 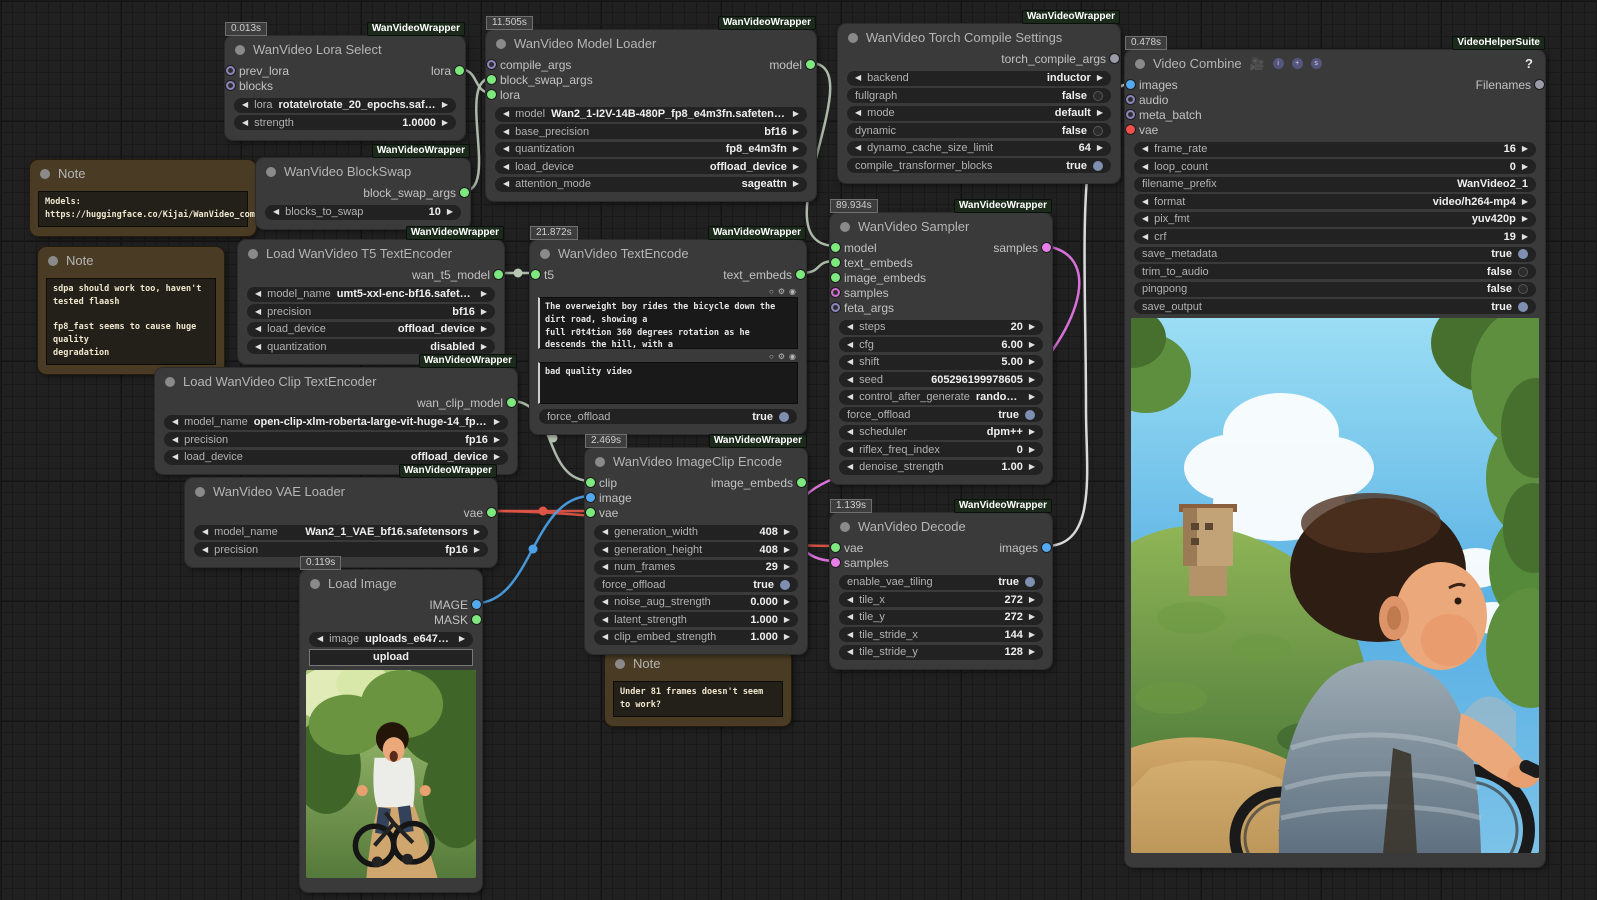 What do you see at coordinates (651, 184) in the screenshot?
I see `attention-mode-widget: ◀ attention_mode sageattn ▶` at bounding box center [651, 184].